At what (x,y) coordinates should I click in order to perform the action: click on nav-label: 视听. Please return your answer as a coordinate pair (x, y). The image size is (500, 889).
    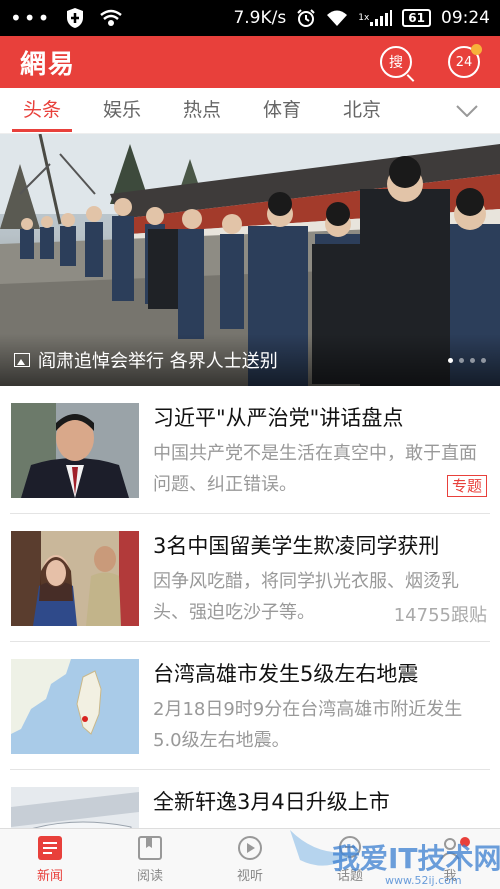
    Looking at the image, I should click on (249, 876).